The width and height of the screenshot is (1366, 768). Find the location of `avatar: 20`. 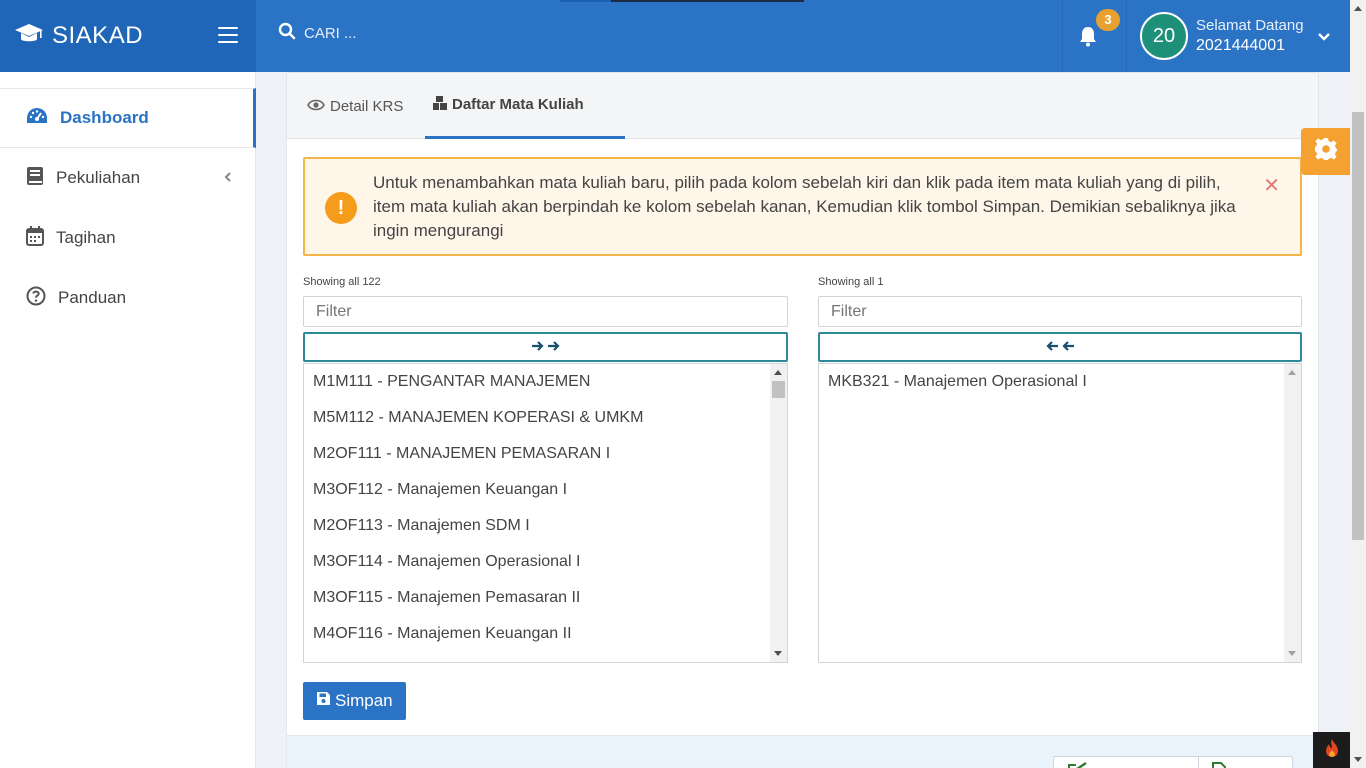

avatar: 20 is located at coordinates (1164, 36).